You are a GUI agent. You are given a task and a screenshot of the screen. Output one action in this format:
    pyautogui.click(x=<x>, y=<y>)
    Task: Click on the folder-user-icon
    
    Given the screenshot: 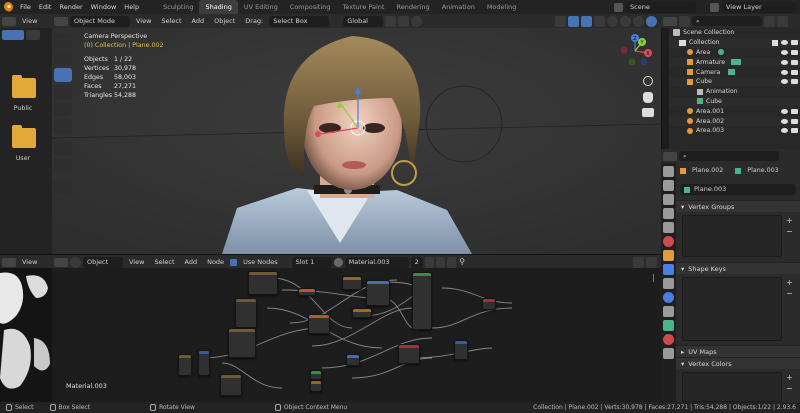 What is the action you would take?
    pyautogui.click(x=24, y=136)
    